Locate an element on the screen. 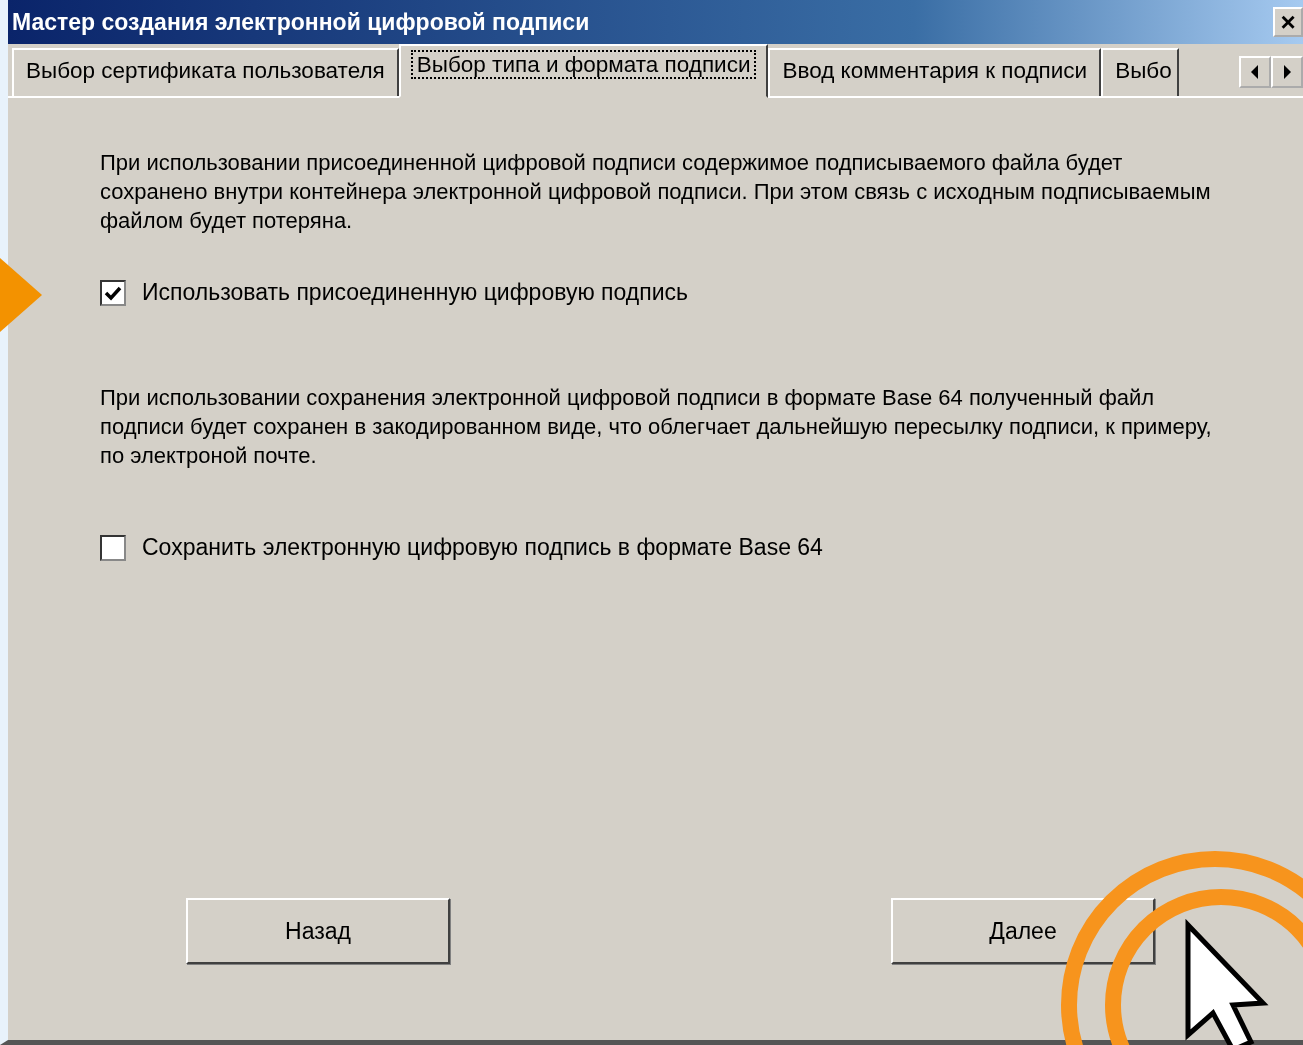 This screenshot has height=1045, width=1303. scroll-left-button is located at coordinates (1255, 72).